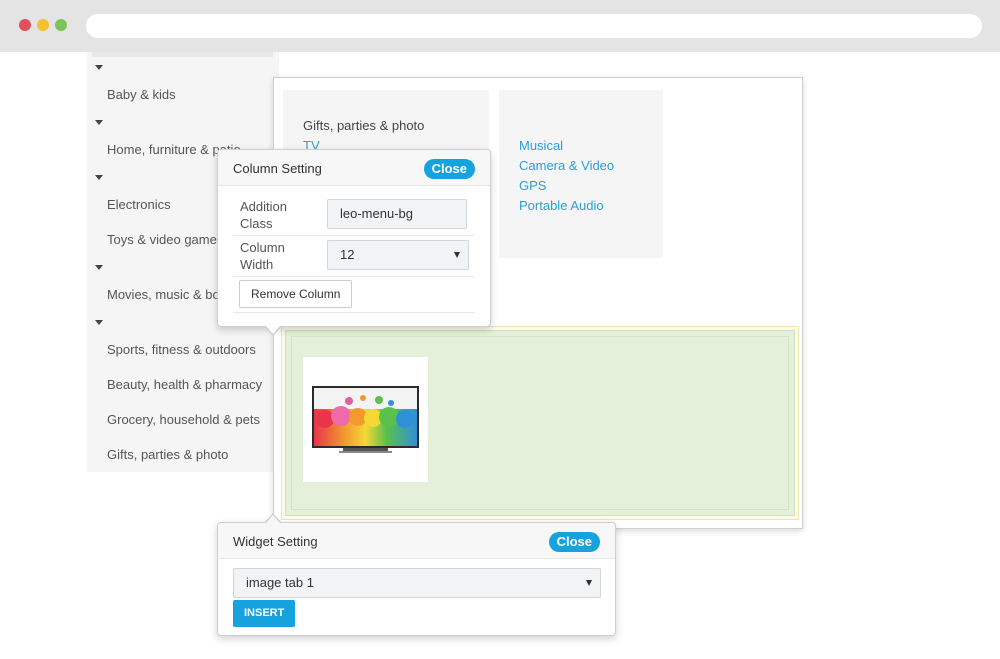  Describe the element at coordinates (534, 26) in the screenshot. I see `address-bar` at that location.